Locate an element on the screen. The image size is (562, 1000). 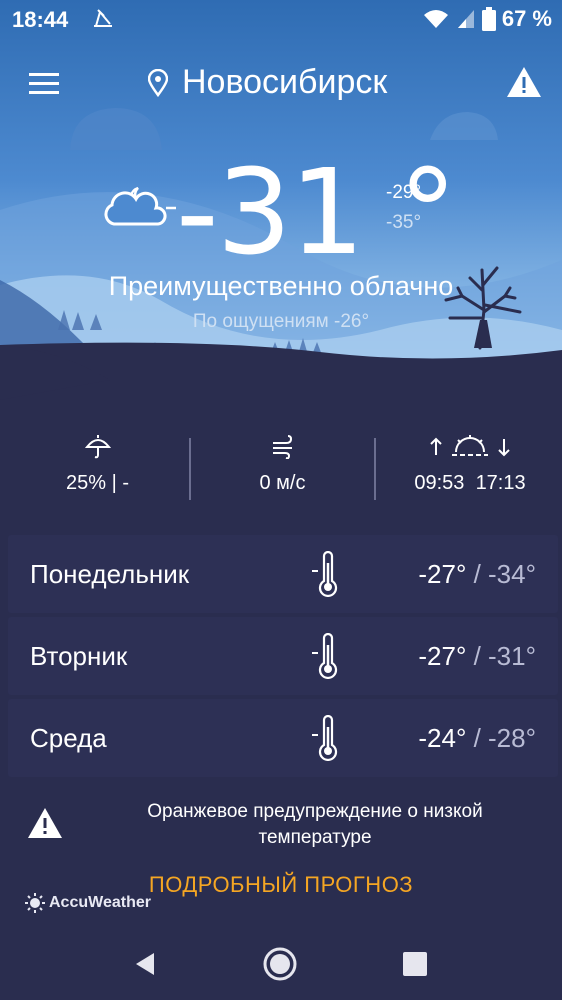
sunrise-time: 09:53 is located at coordinates (439, 483).